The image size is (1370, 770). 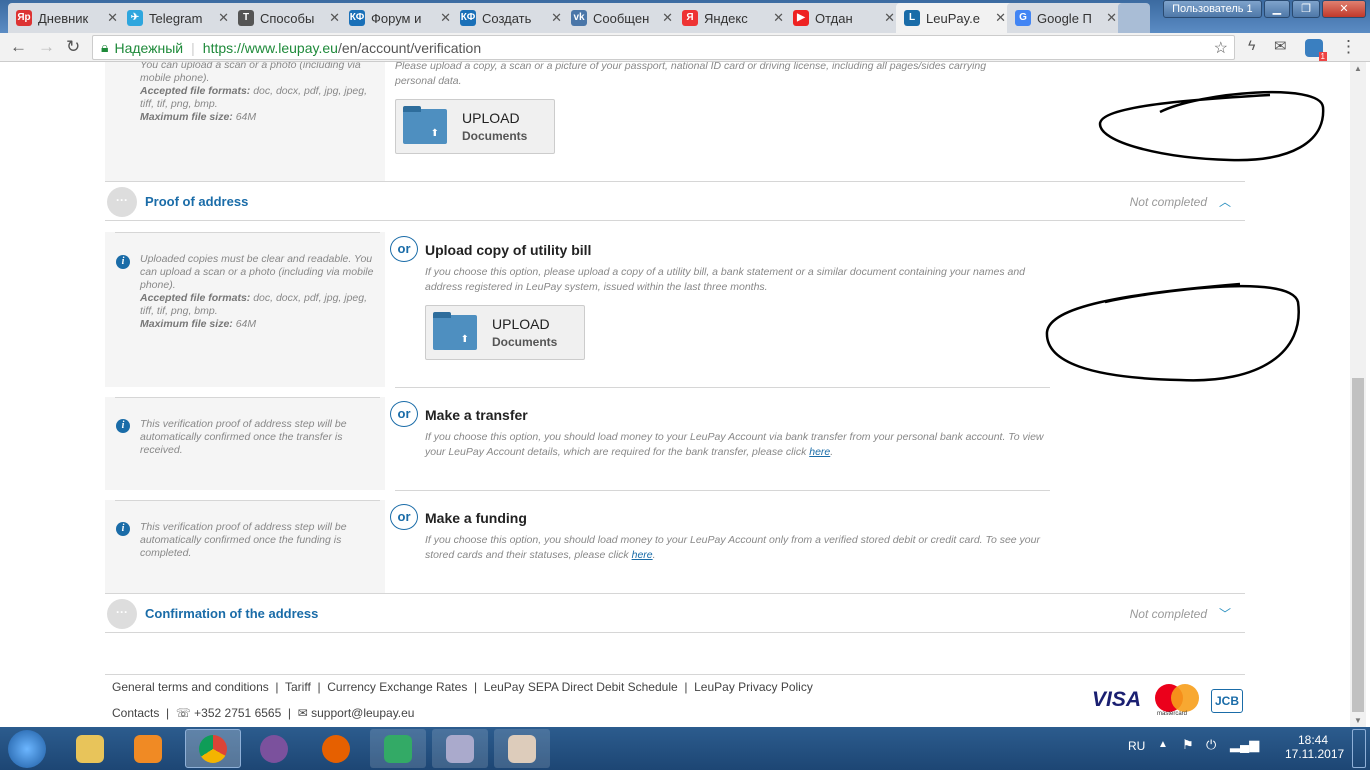 I want to click on tab-favicon-icon: ▶, so click(x=801, y=18).